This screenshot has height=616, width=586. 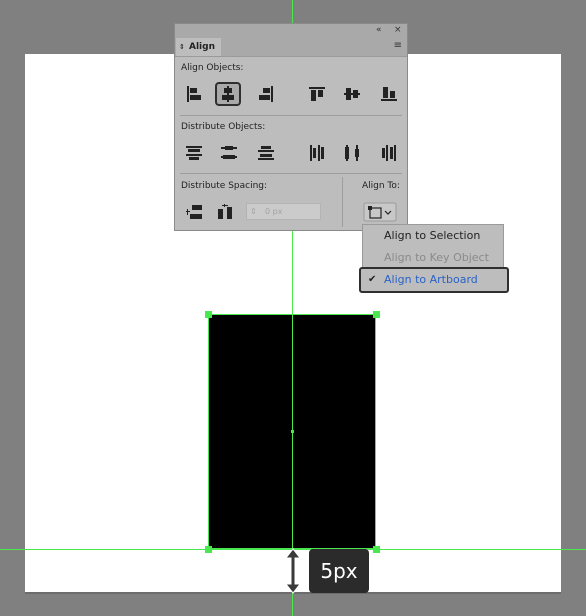 I want to click on spacing-value: 0 px, so click(x=274, y=211).